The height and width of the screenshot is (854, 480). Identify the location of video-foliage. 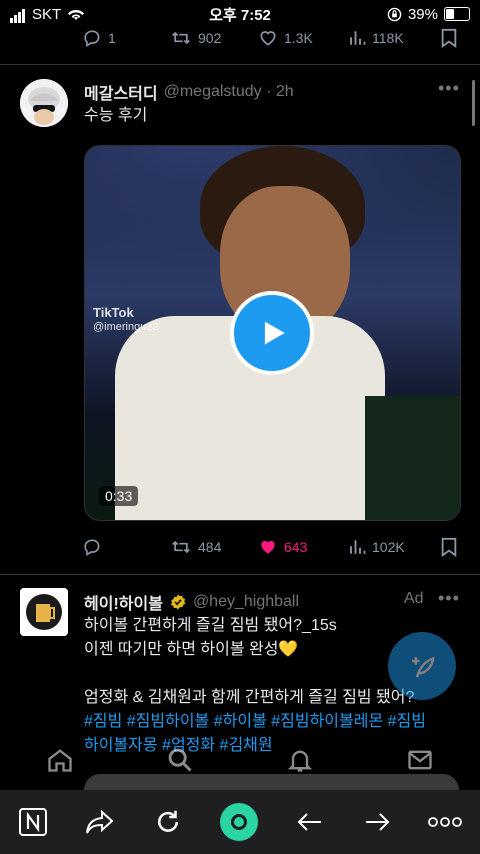
(412, 458).